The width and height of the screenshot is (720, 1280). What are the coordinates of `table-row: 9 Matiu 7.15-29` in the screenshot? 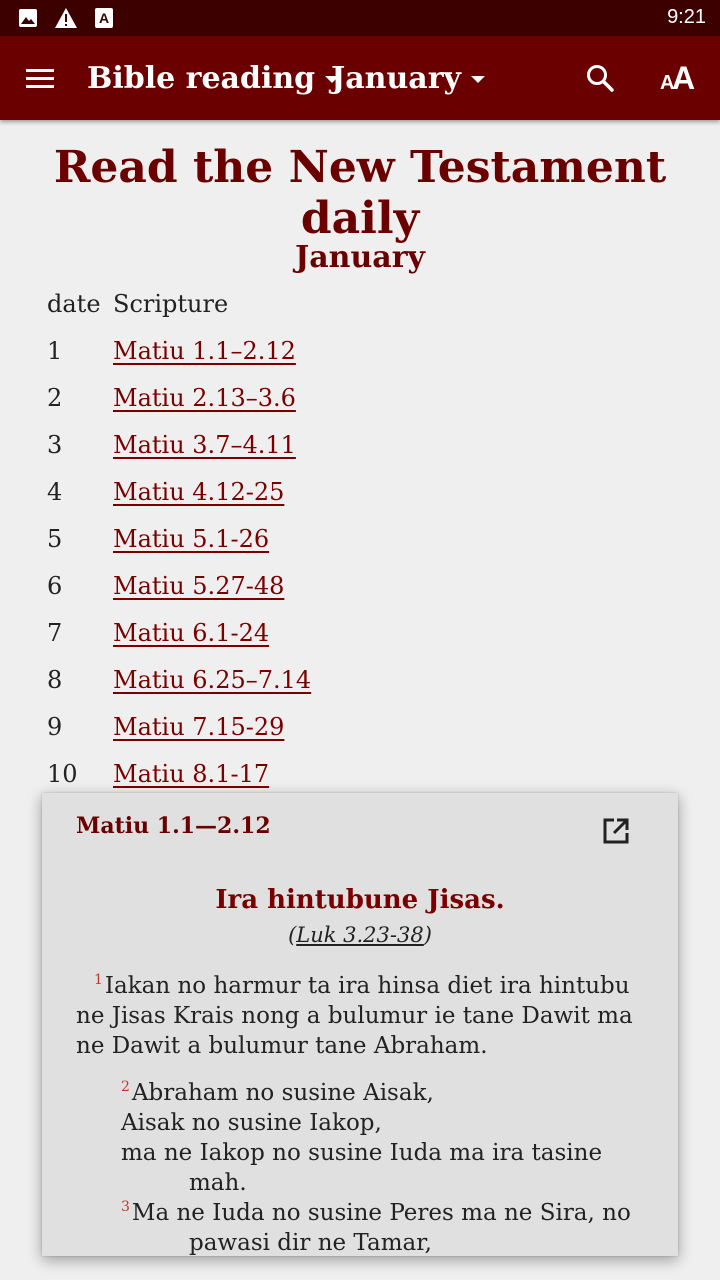 It's located at (360, 736).